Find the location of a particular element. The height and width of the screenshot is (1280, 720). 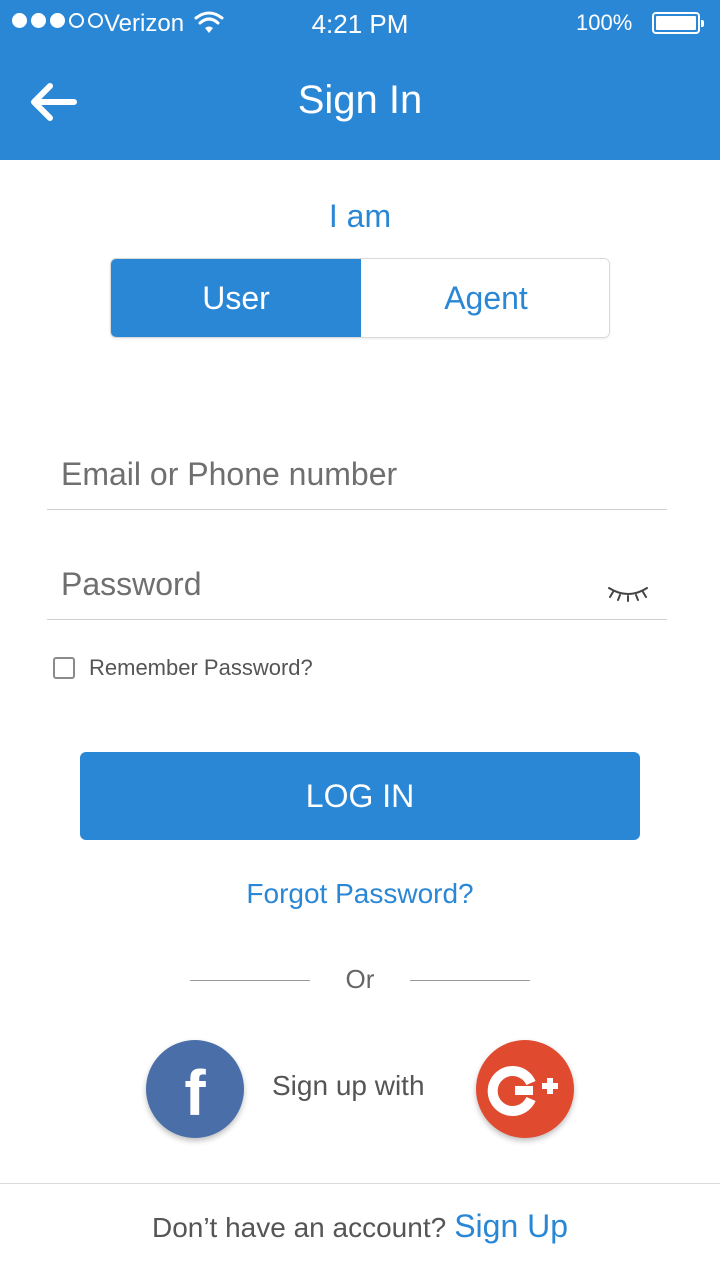

status-bar: Verizon 4:21 PM 100% is located at coordinates (360, 24).